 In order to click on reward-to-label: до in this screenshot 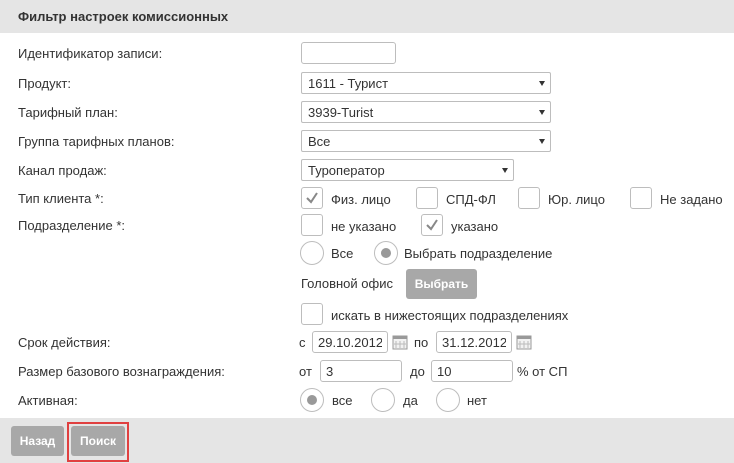, I will do `click(417, 371)`.